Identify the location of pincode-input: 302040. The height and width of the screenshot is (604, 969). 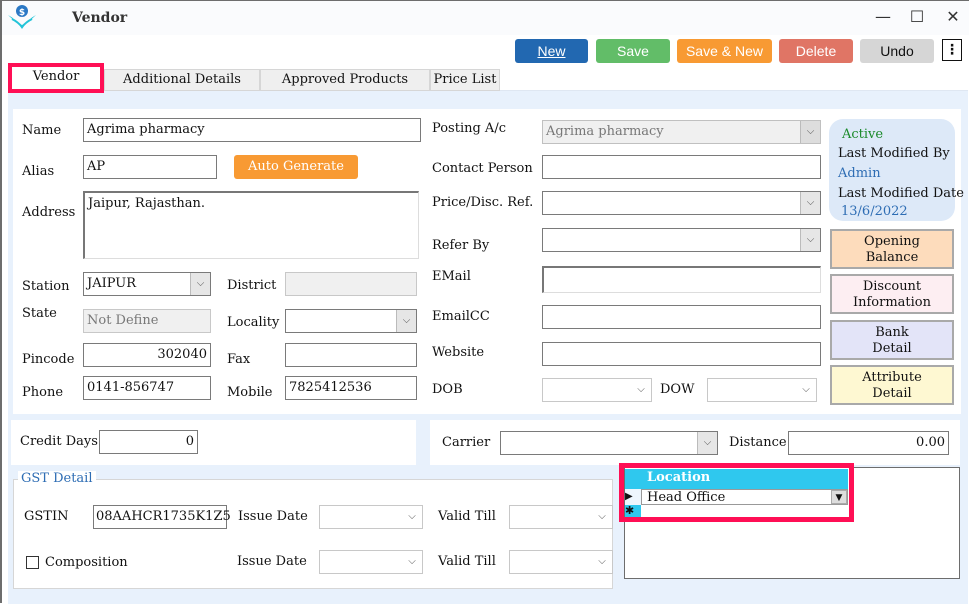
(147, 355).